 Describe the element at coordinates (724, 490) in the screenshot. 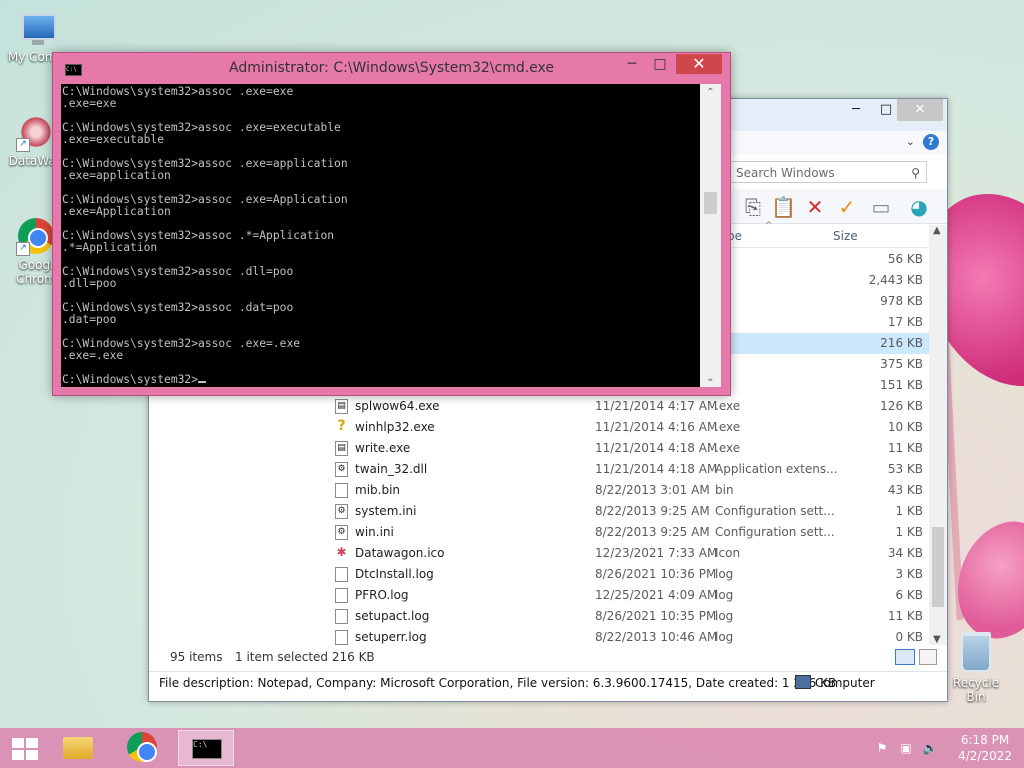

I see `file-type: bin` at that location.